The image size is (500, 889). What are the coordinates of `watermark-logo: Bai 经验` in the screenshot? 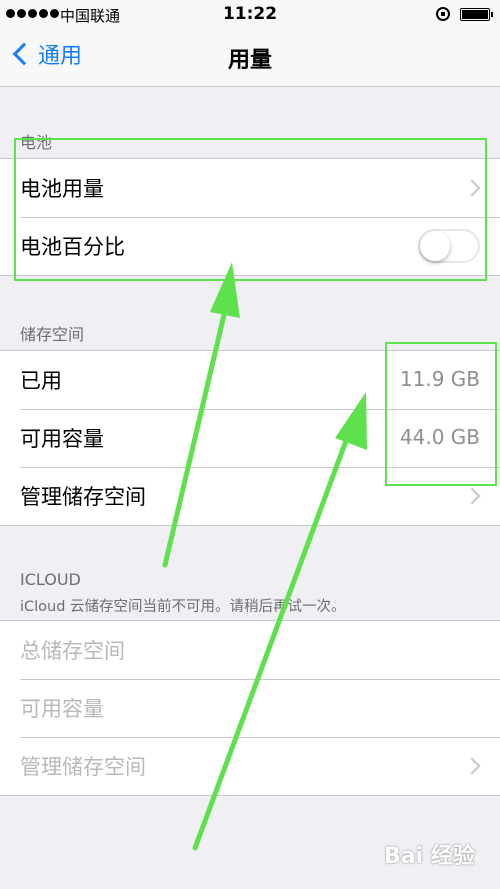 It's located at (429, 856).